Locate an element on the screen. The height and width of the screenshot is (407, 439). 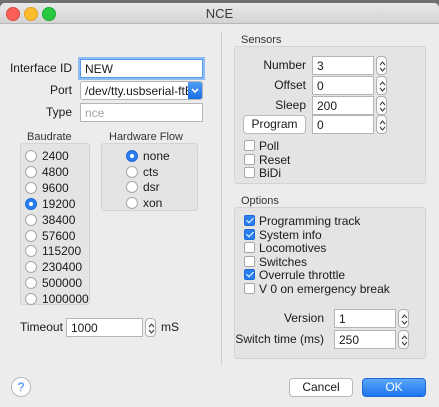
switch-time-label: Switch time (ms) is located at coordinates (279, 339).